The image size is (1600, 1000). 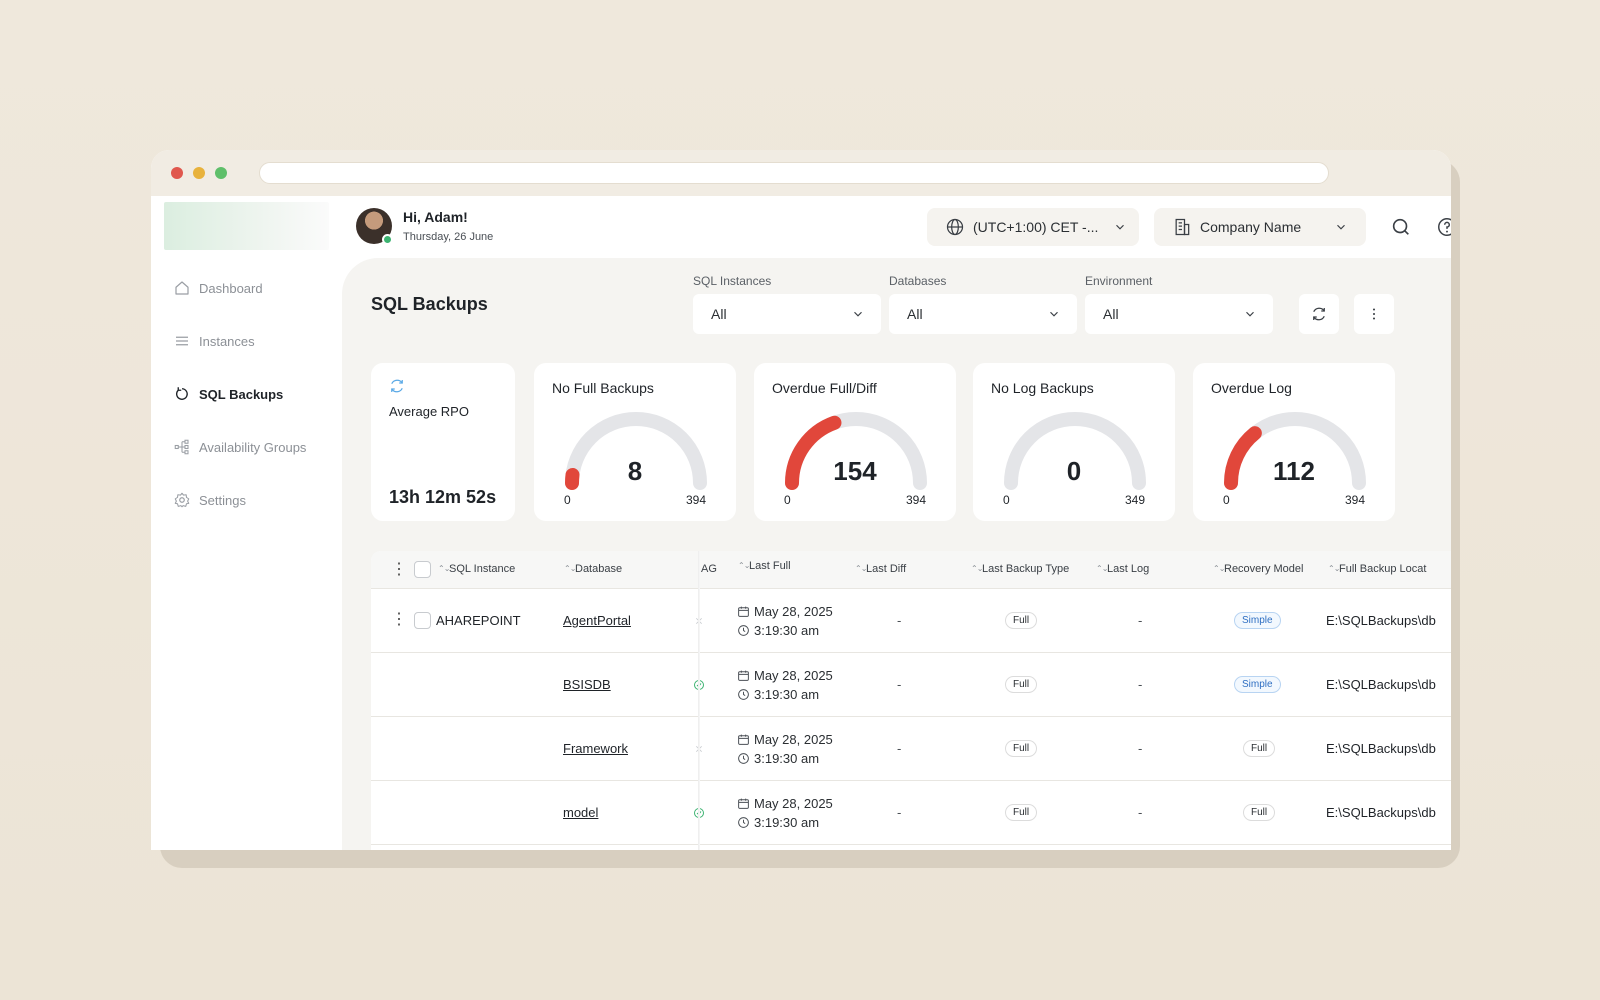 I want to click on minimize-dot, so click(x=199, y=173).